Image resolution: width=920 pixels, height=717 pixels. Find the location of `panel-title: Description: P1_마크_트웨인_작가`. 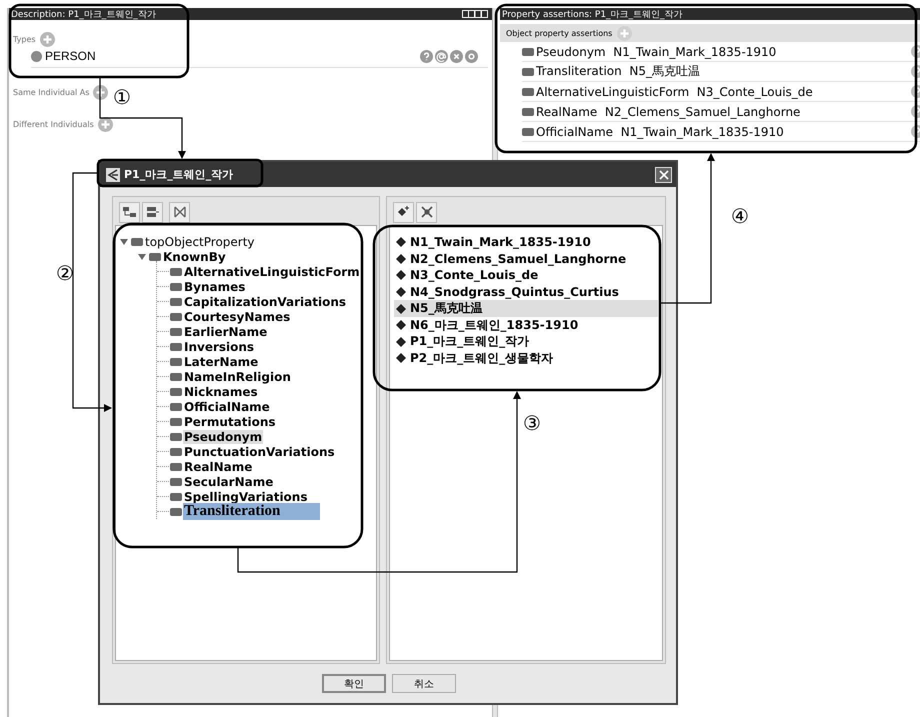

panel-title: Description: P1_마크_트웨인_작가 is located at coordinates (250, 14).